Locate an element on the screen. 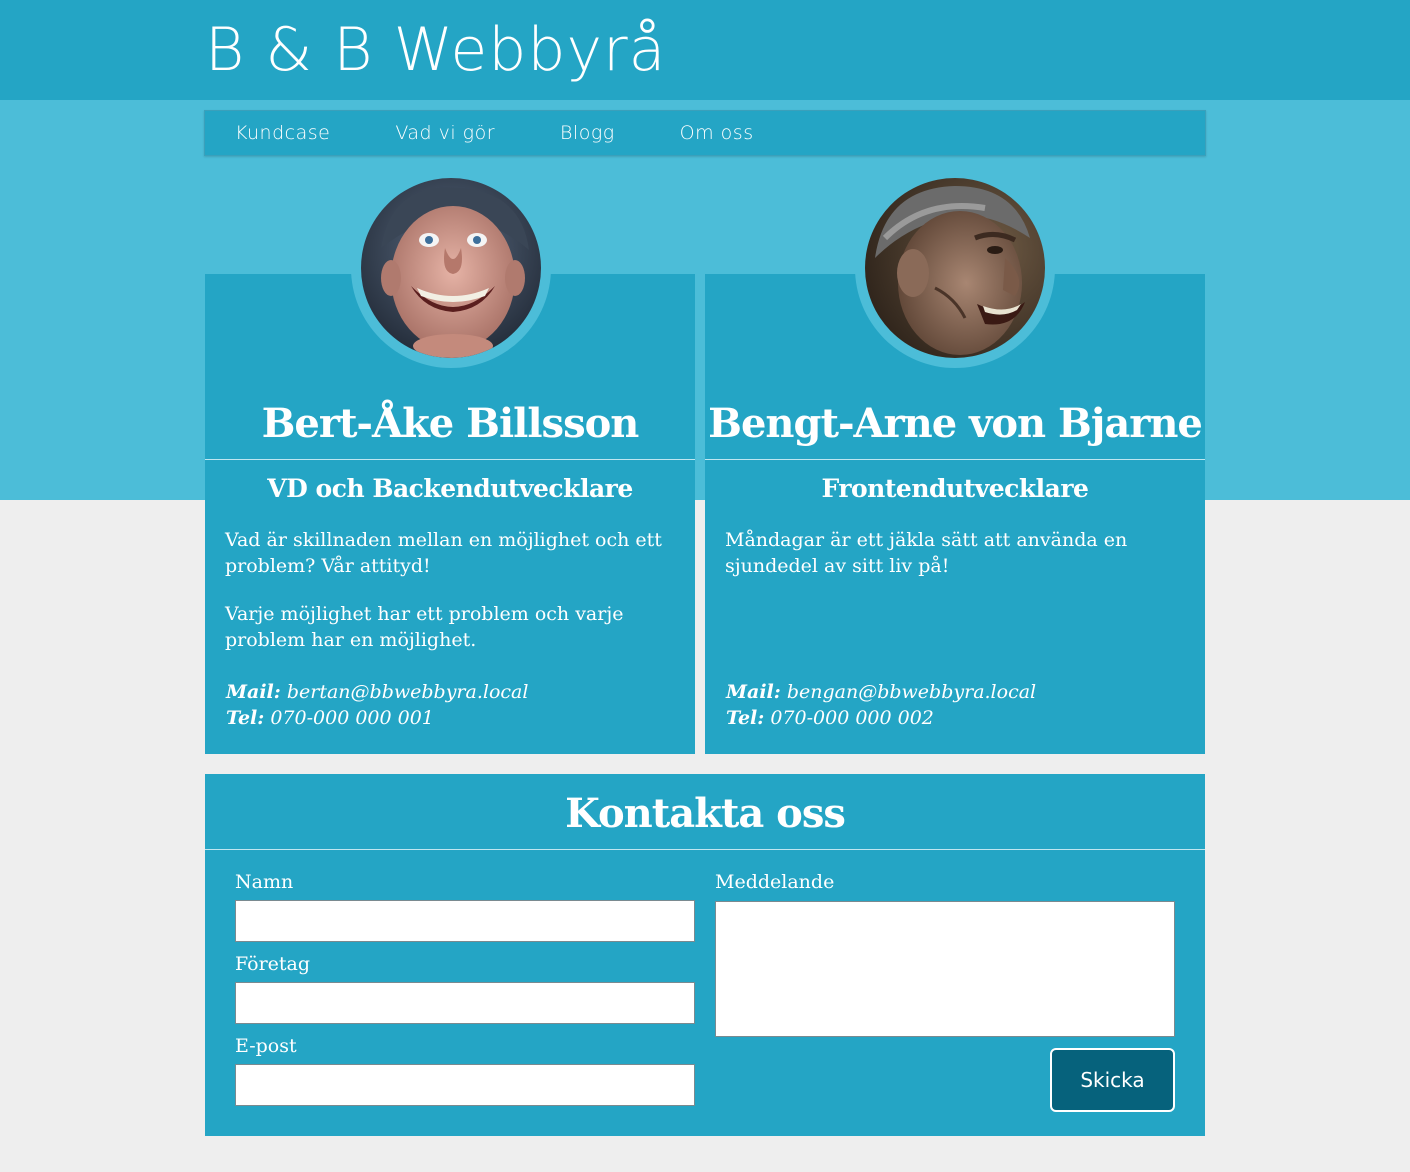 This screenshot has height=1172, width=1410. name-label: Namn is located at coordinates (264, 882).